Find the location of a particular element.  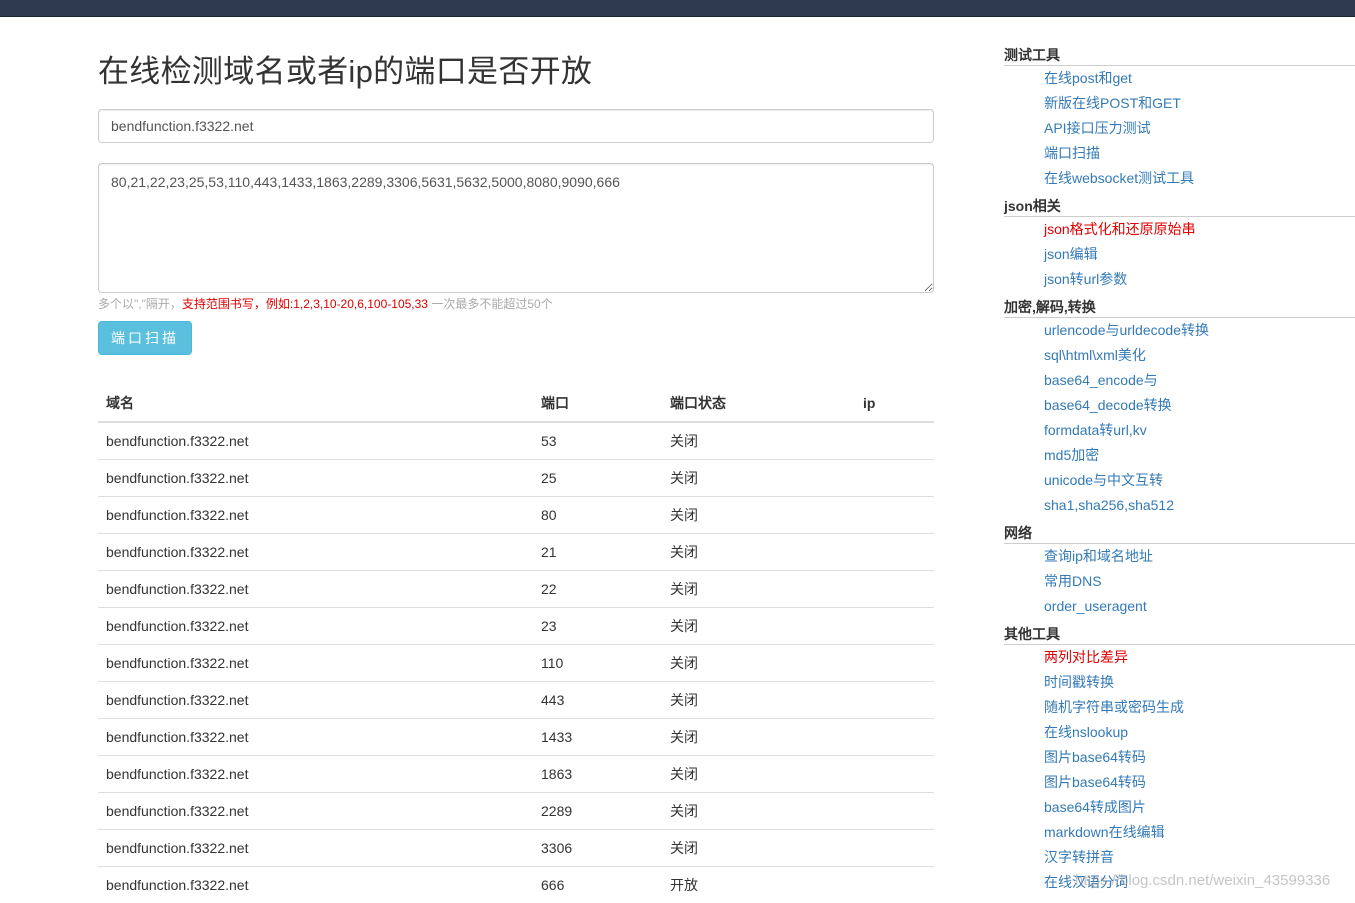

sidebar-link: sha1,sha256,sha512 is located at coordinates (1179, 505).